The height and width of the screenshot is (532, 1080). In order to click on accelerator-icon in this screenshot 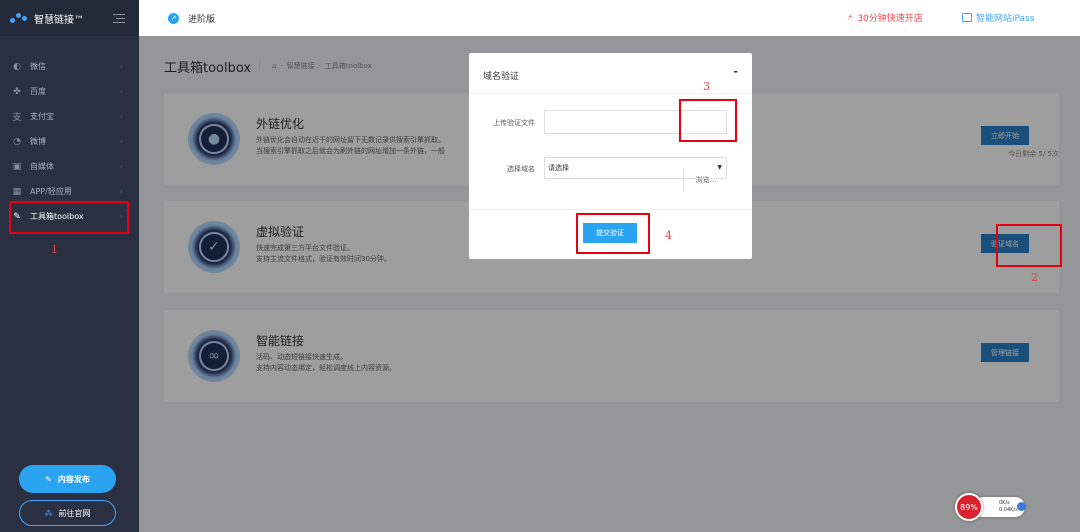, I will do `click(1021, 506)`.